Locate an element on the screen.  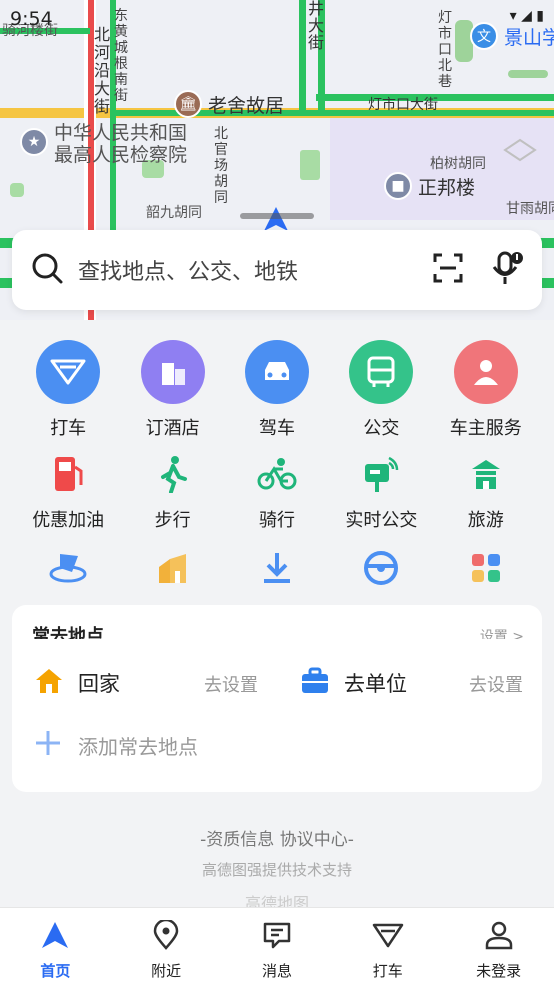
tab-profile: 未登录 is located at coordinates (499, 946).